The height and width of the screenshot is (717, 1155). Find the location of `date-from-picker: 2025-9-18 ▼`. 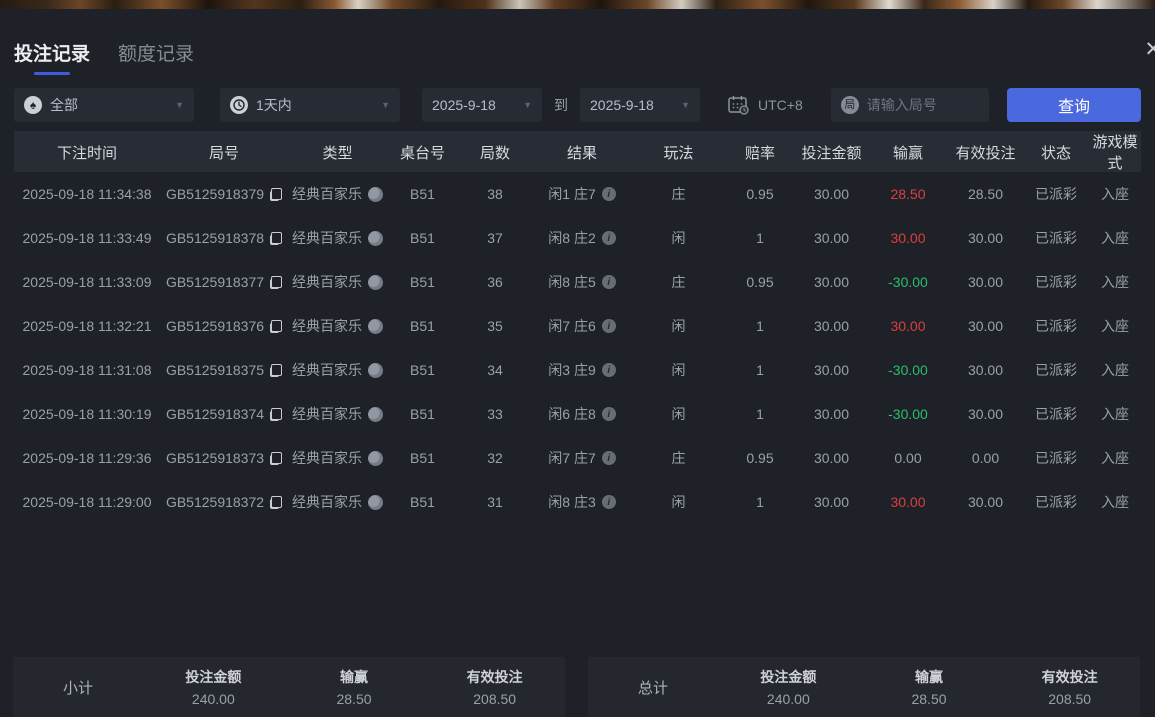

date-from-picker: 2025-9-18 ▼ is located at coordinates (482, 105).